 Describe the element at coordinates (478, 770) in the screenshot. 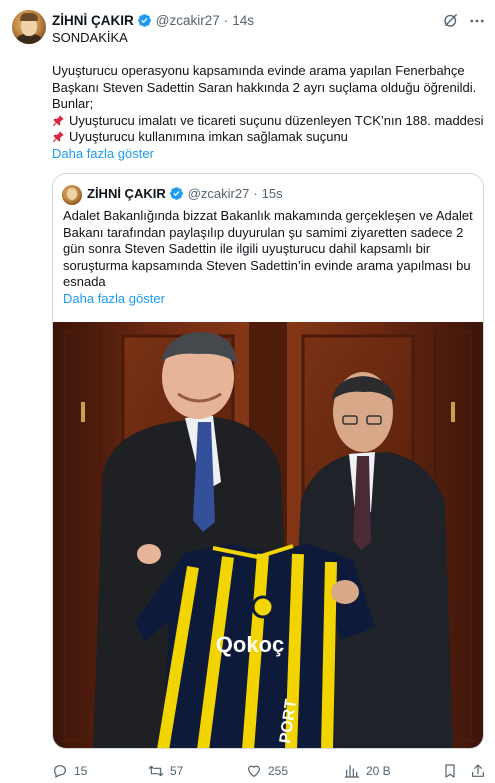

I see `share-icon` at that location.